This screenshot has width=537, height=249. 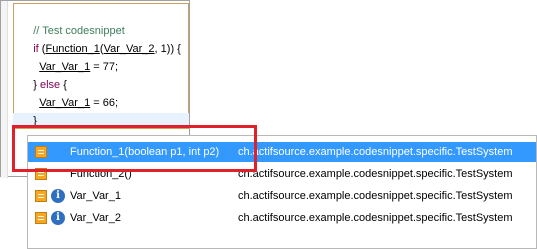 I want to click on code-line-if: if (Function_1(Var_Var_2, 1)) {, so click(x=101, y=40).